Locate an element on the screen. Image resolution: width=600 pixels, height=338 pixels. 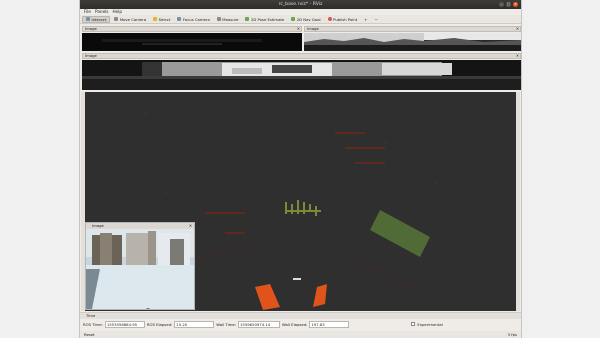
floating-image-header: Image ✕ is located at coordinates (140, 226).